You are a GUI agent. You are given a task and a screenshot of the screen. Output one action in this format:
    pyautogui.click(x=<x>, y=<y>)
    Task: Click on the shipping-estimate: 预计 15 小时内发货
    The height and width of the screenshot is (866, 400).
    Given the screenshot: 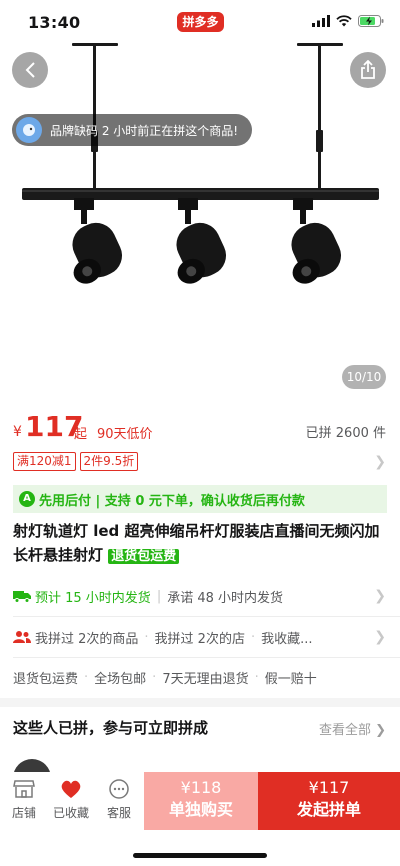 What is the action you would take?
    pyautogui.click(x=93, y=598)
    